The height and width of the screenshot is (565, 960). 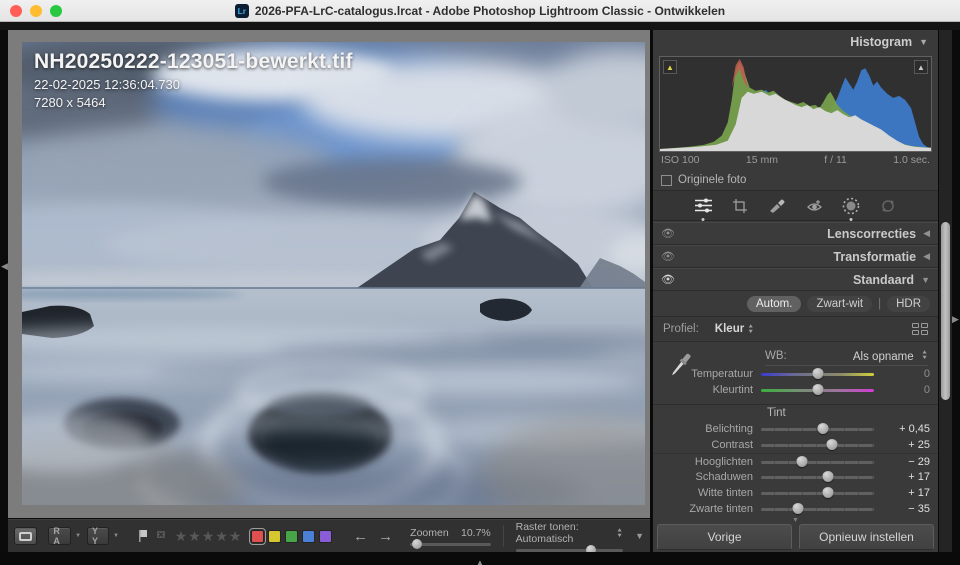 I want to click on slider-value: 0, so click(x=926, y=390).